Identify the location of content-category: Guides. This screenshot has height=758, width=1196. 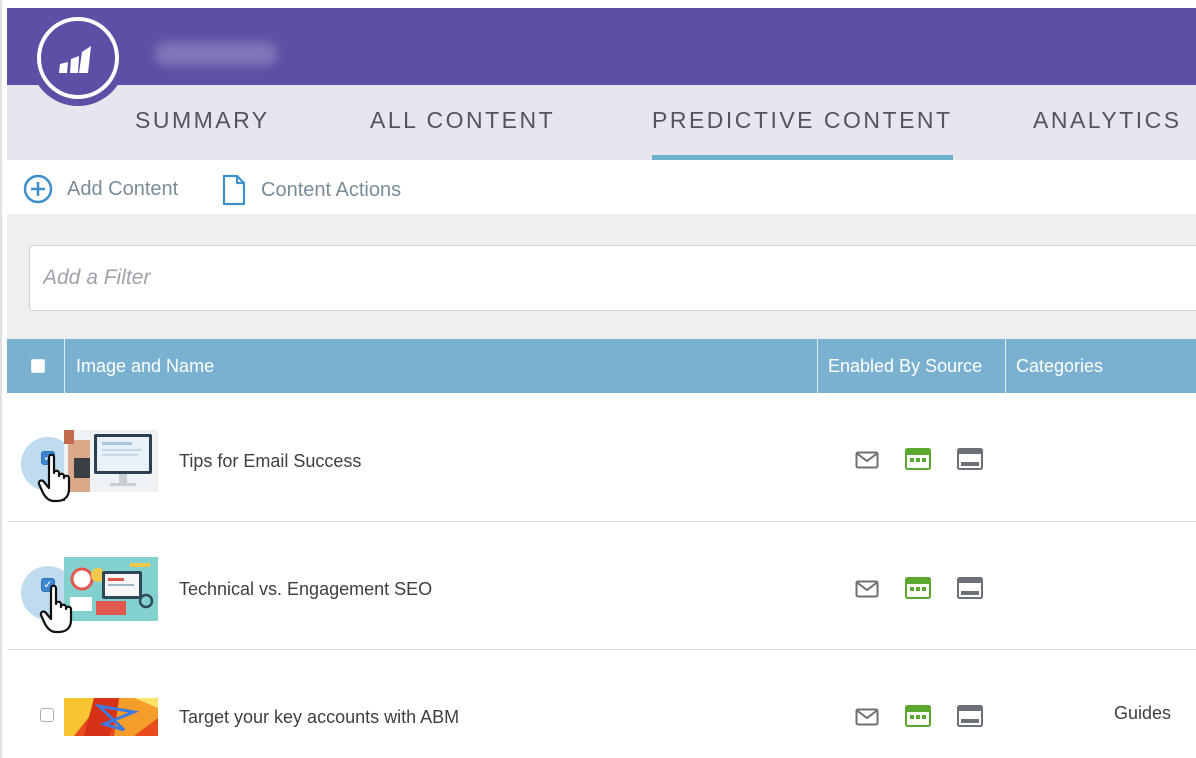
(1143, 713).